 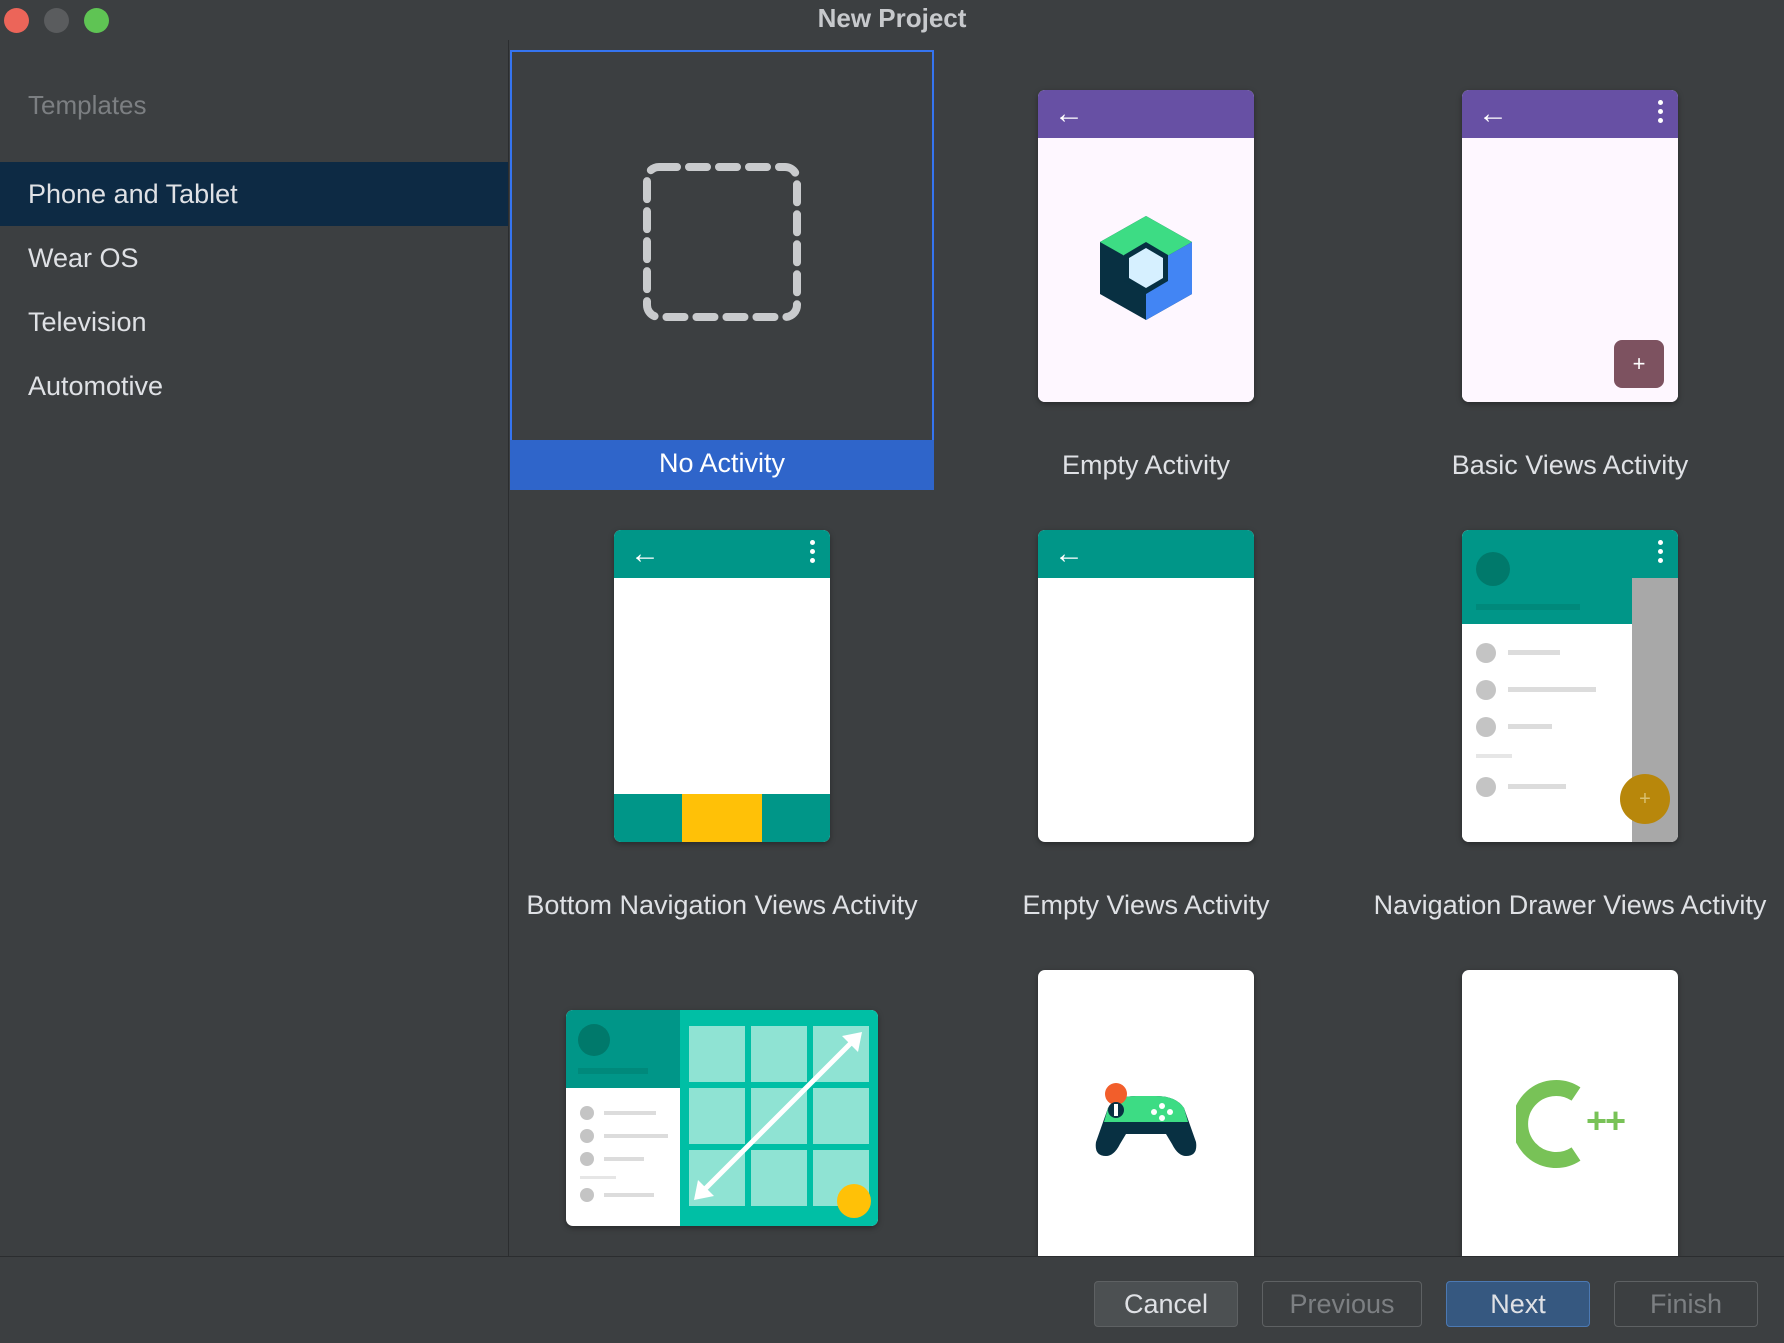 What do you see at coordinates (87, 105) in the screenshot?
I see `sidebar-header: Templates` at bounding box center [87, 105].